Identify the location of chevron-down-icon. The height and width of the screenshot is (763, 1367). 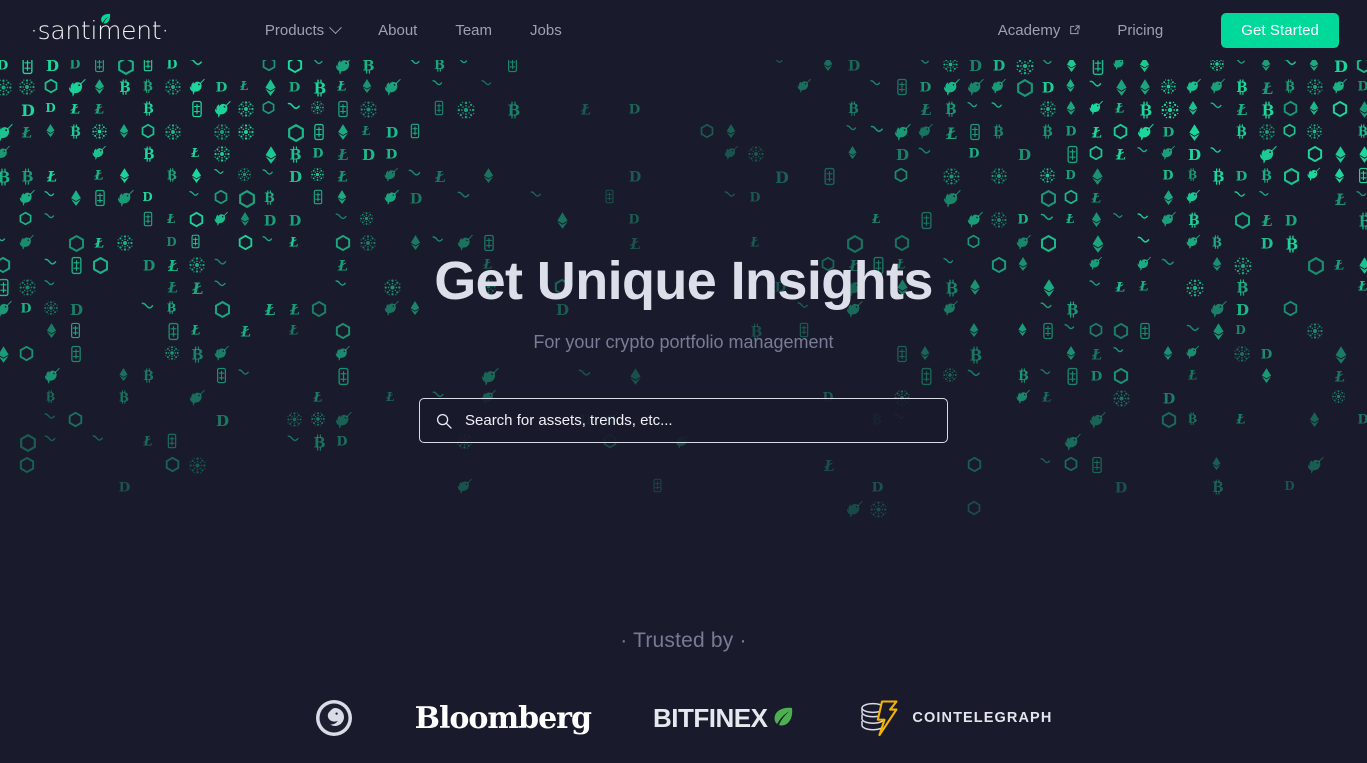
(335, 27).